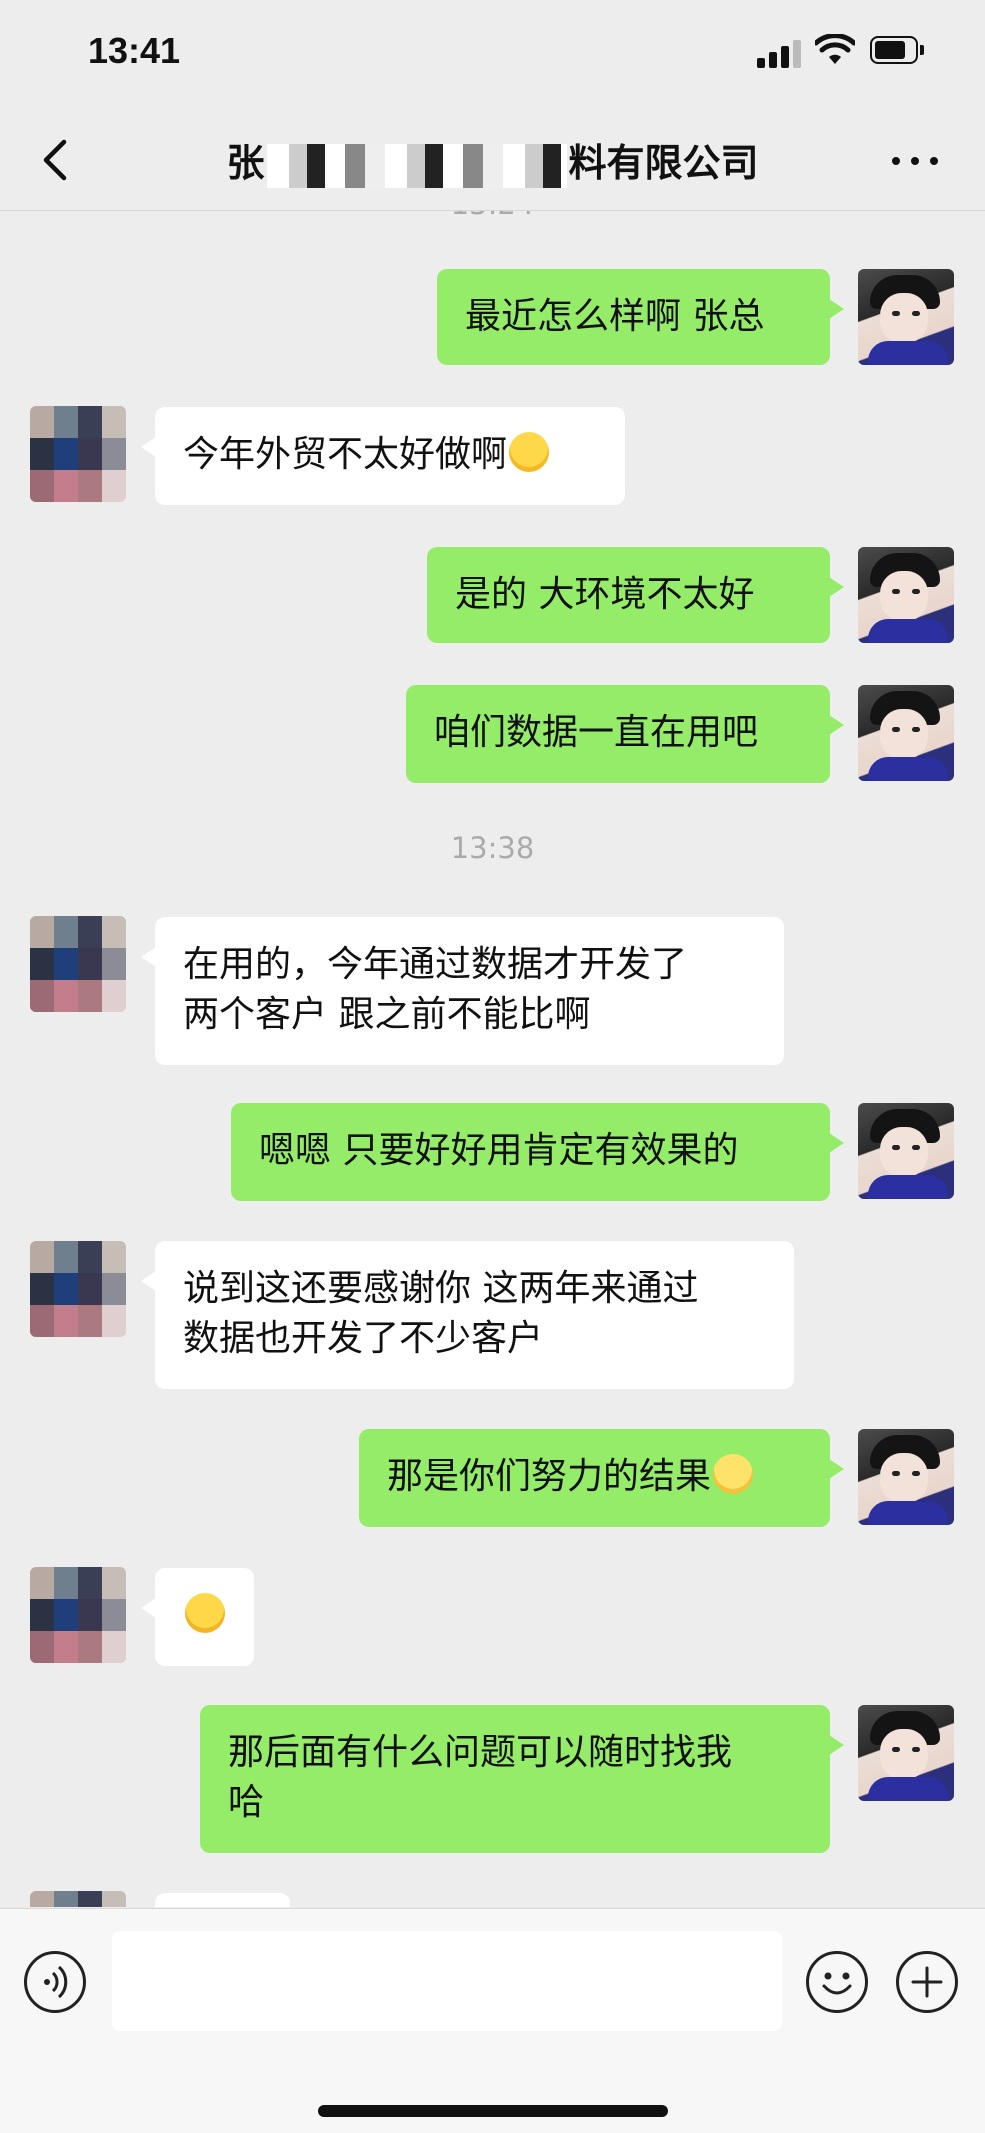  Describe the element at coordinates (383, 456) in the screenshot. I see `incoming-message: 今年外贸不太好做啊` at that location.